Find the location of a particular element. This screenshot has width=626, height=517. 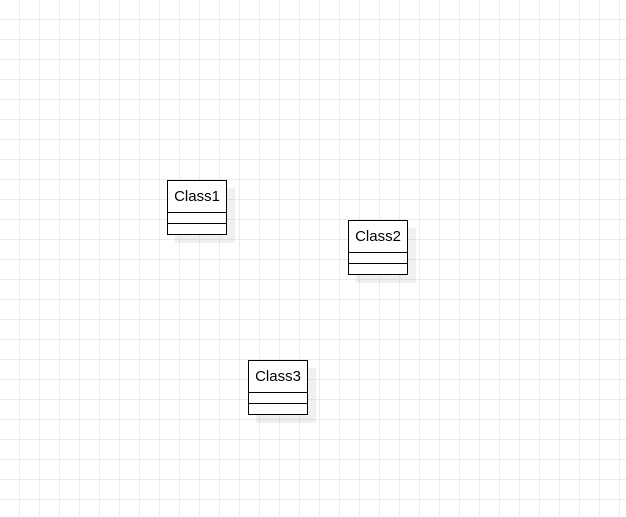

uml-class-box: Class3 is located at coordinates (278, 387).